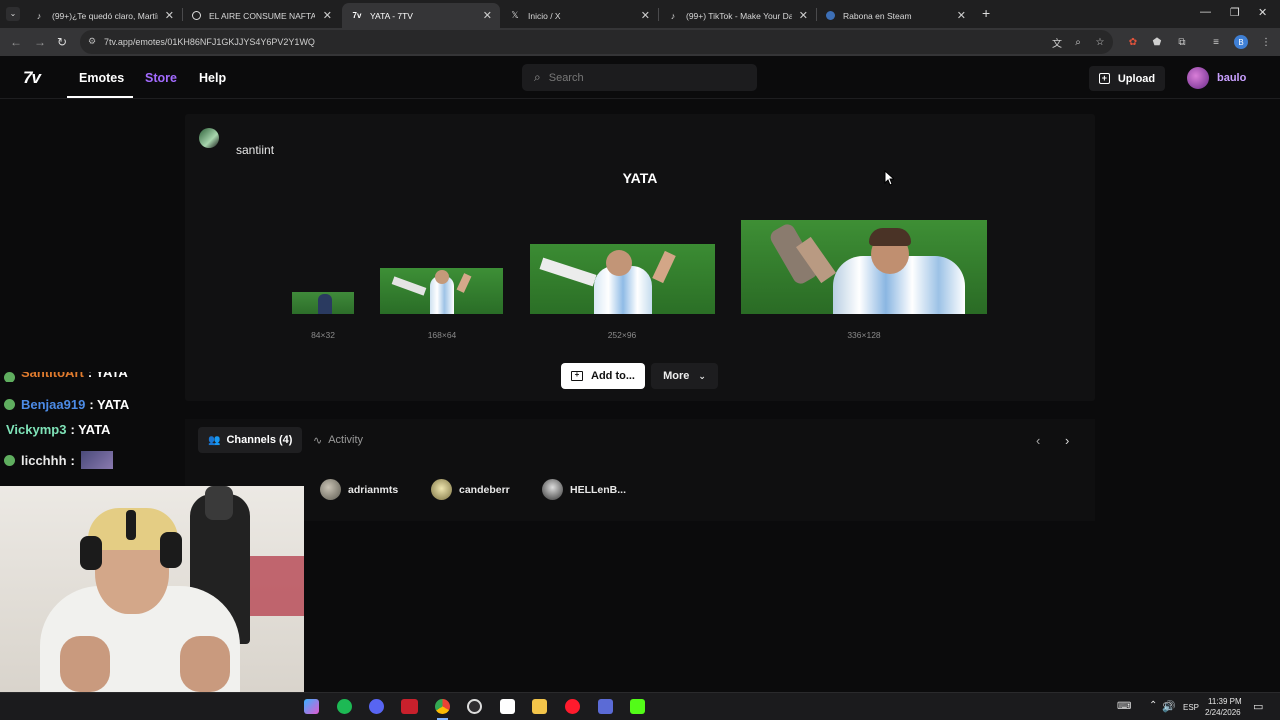 This screenshot has width=1280, height=720. Describe the element at coordinates (209, 138) in the screenshot. I see `owner-avatar` at that location.